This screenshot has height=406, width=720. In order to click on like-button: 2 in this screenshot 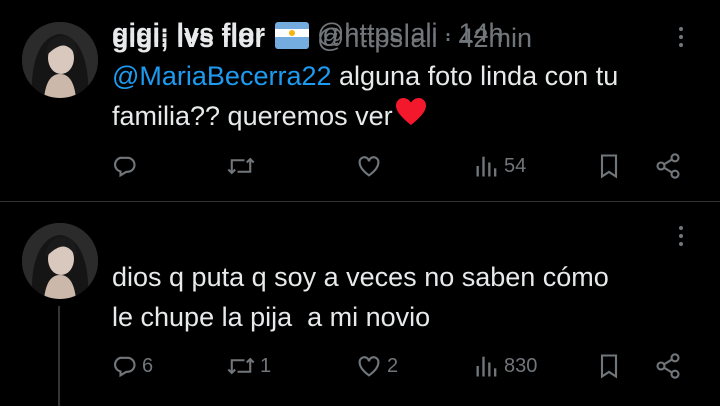, I will do `click(376, 366)`.